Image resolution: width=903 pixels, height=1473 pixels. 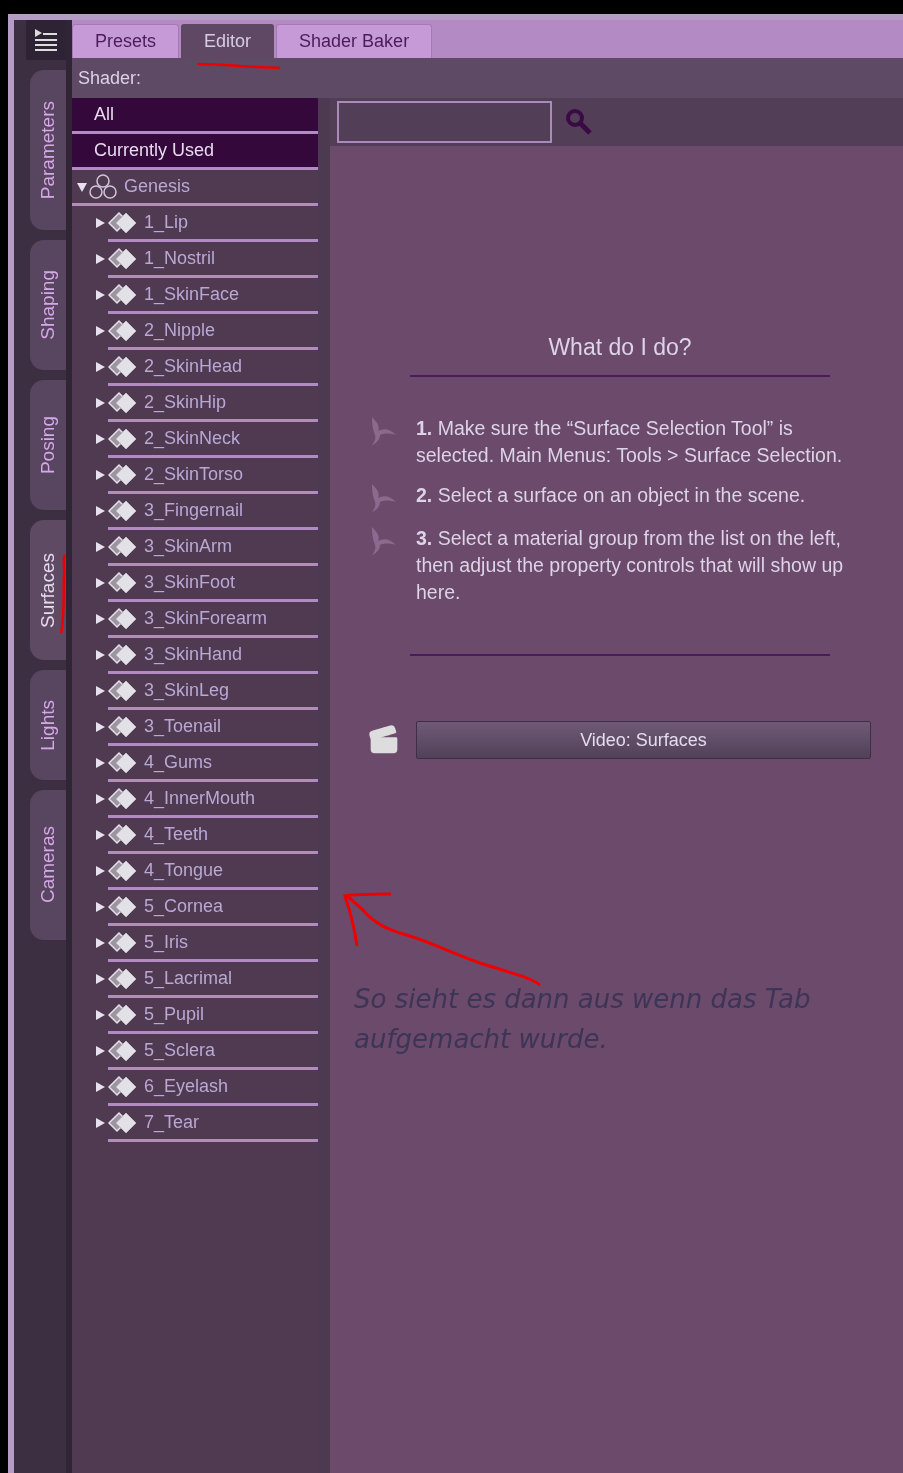 I want to click on filter-item: All, so click(x=195, y=116).